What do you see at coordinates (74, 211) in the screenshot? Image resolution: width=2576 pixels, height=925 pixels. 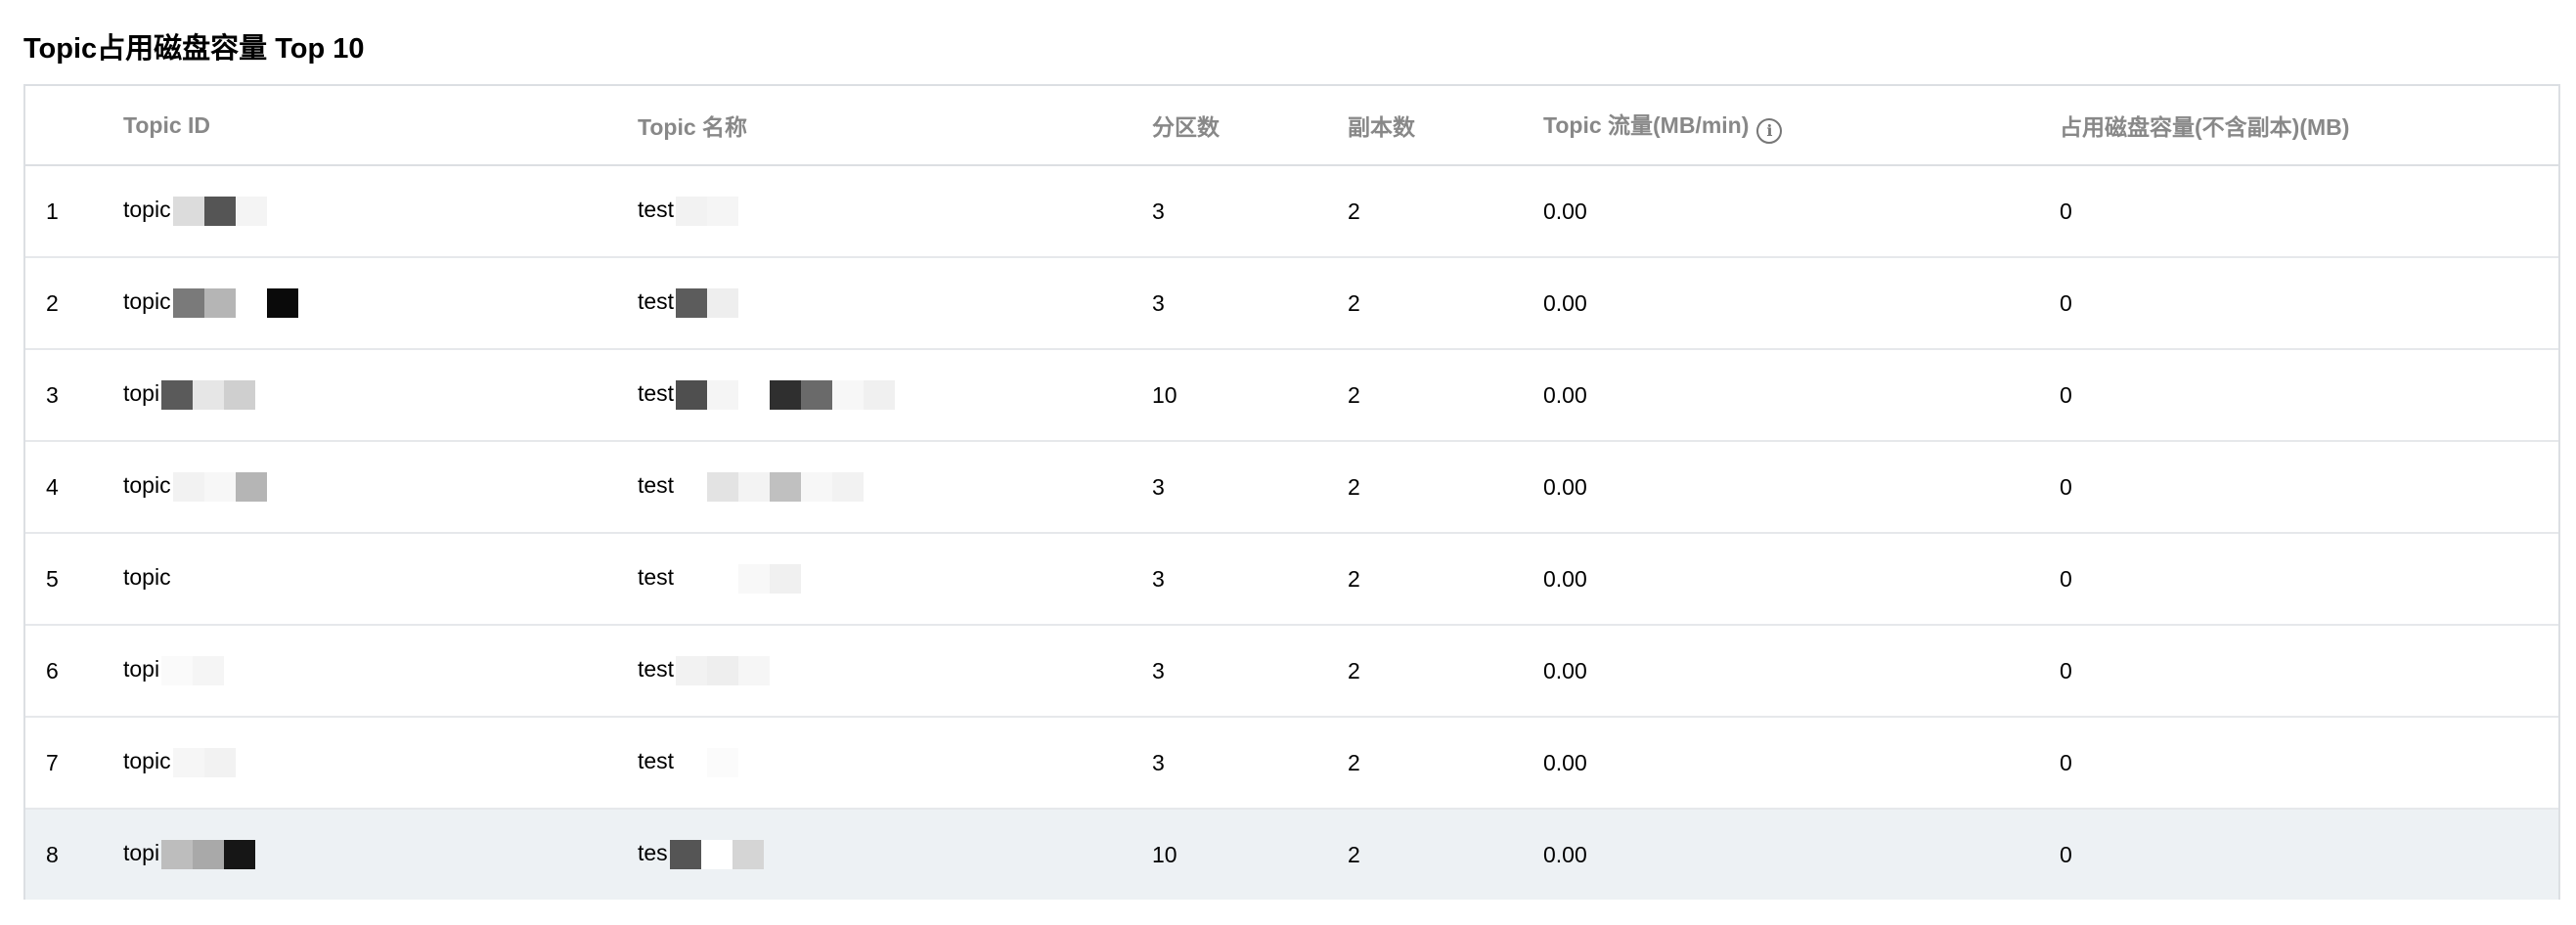 I see `cell-index: 1` at bounding box center [74, 211].